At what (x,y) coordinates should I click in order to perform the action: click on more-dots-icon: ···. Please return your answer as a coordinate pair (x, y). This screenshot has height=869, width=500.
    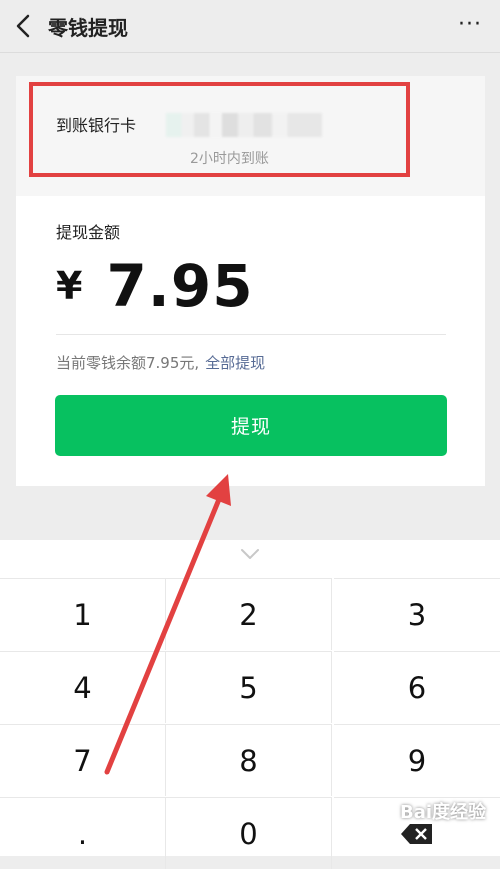
    Looking at the image, I should click on (470, 25).